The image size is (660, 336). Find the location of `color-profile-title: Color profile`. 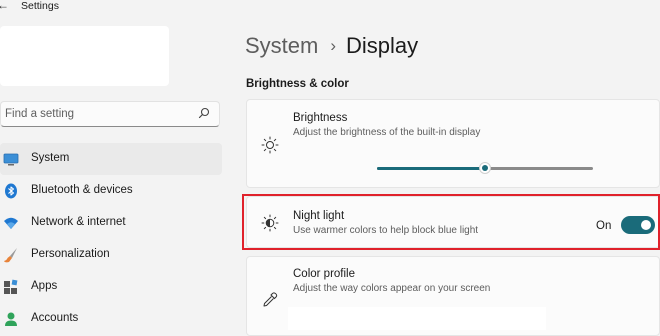

color-profile-title: Color profile is located at coordinates (324, 274).